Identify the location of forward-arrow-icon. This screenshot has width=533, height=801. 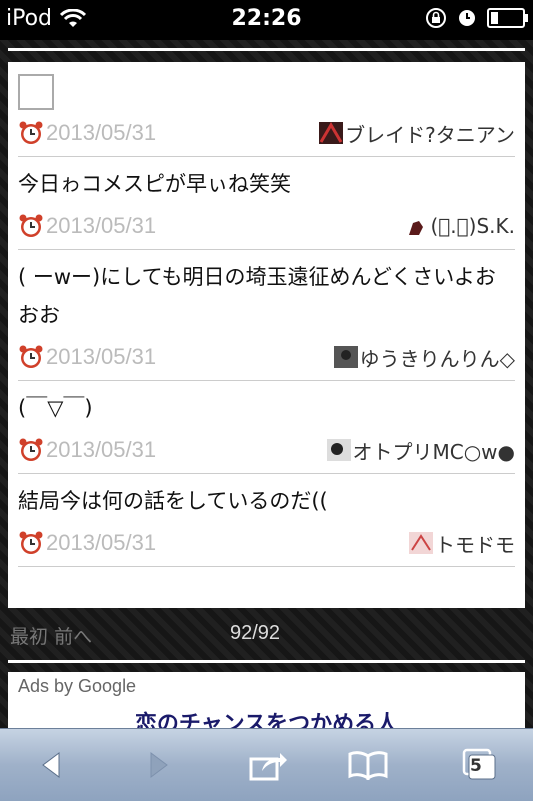
(159, 765).